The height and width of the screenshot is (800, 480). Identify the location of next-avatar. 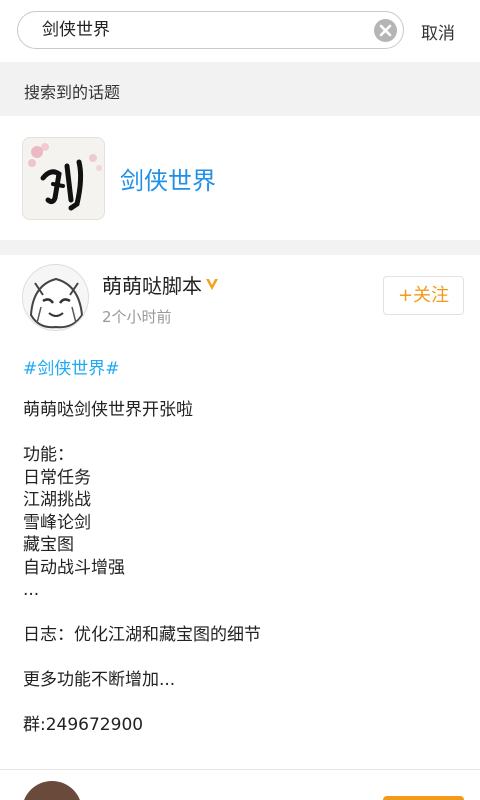
(52, 790).